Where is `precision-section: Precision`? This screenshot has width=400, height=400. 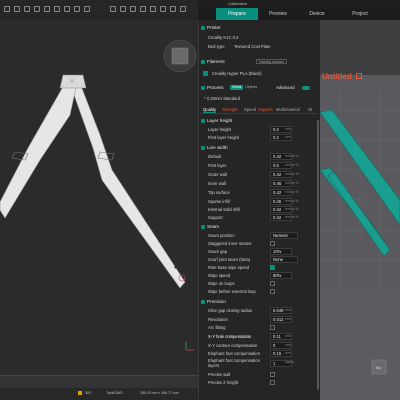
precision-section: Precision is located at coordinates (259, 301).